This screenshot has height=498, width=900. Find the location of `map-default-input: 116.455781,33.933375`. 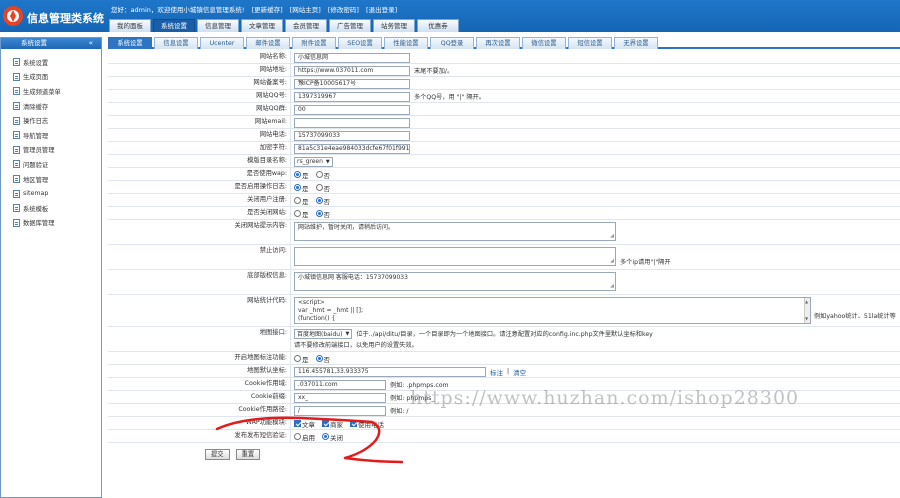

map-default-input: 116.455781,33.933375 is located at coordinates (390, 371).